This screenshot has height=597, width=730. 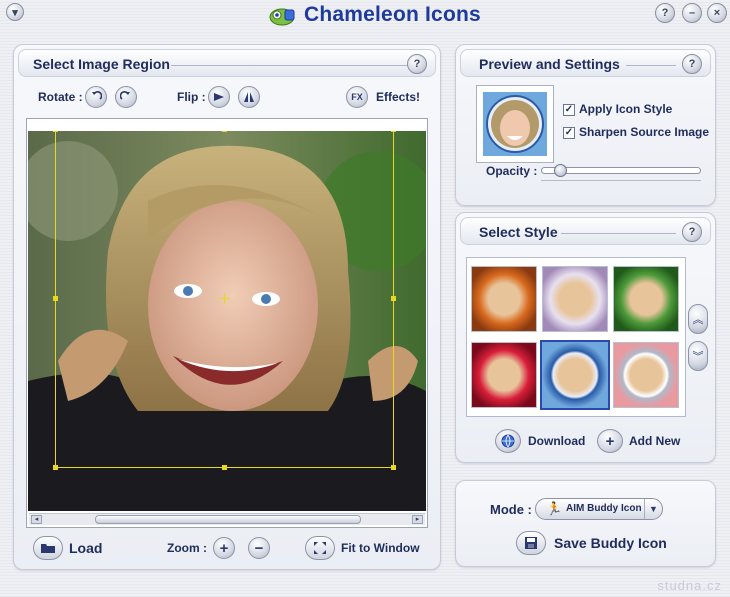 What do you see at coordinates (508, 441) in the screenshot?
I see `download-globe-icon` at bounding box center [508, 441].